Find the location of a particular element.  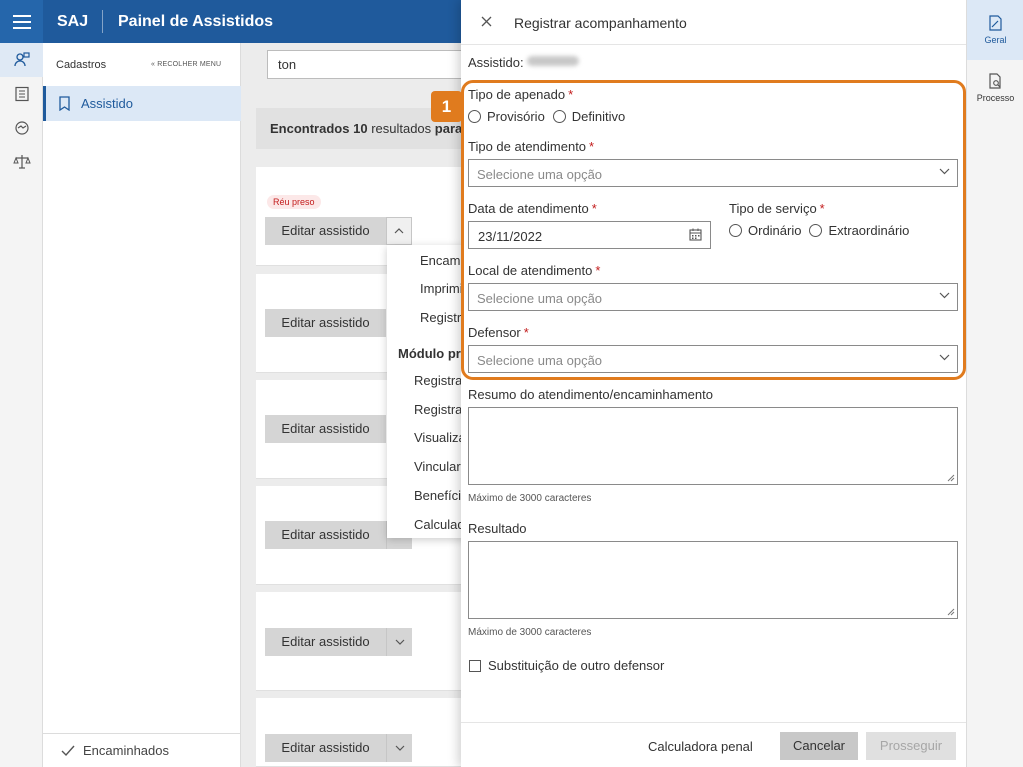

sidebar-item-label: Encaminhados is located at coordinates (126, 750).